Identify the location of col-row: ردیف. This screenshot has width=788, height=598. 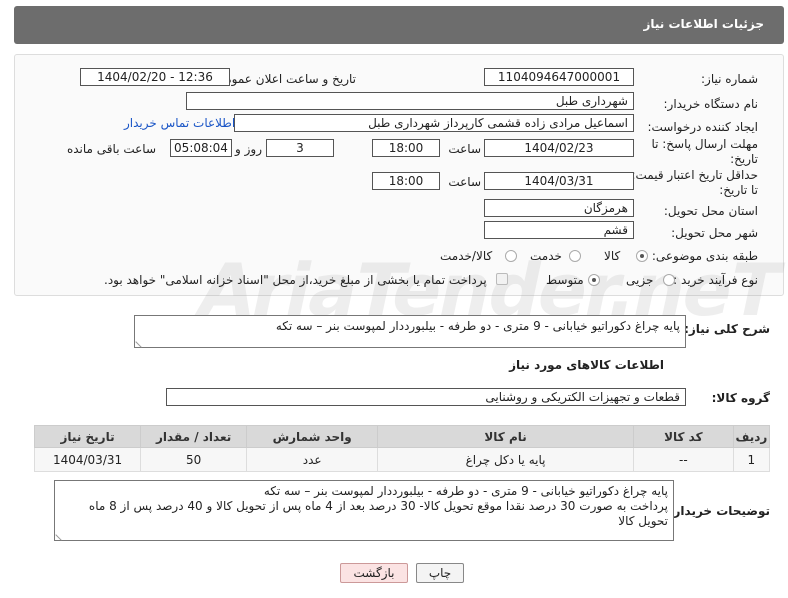
(751, 436).